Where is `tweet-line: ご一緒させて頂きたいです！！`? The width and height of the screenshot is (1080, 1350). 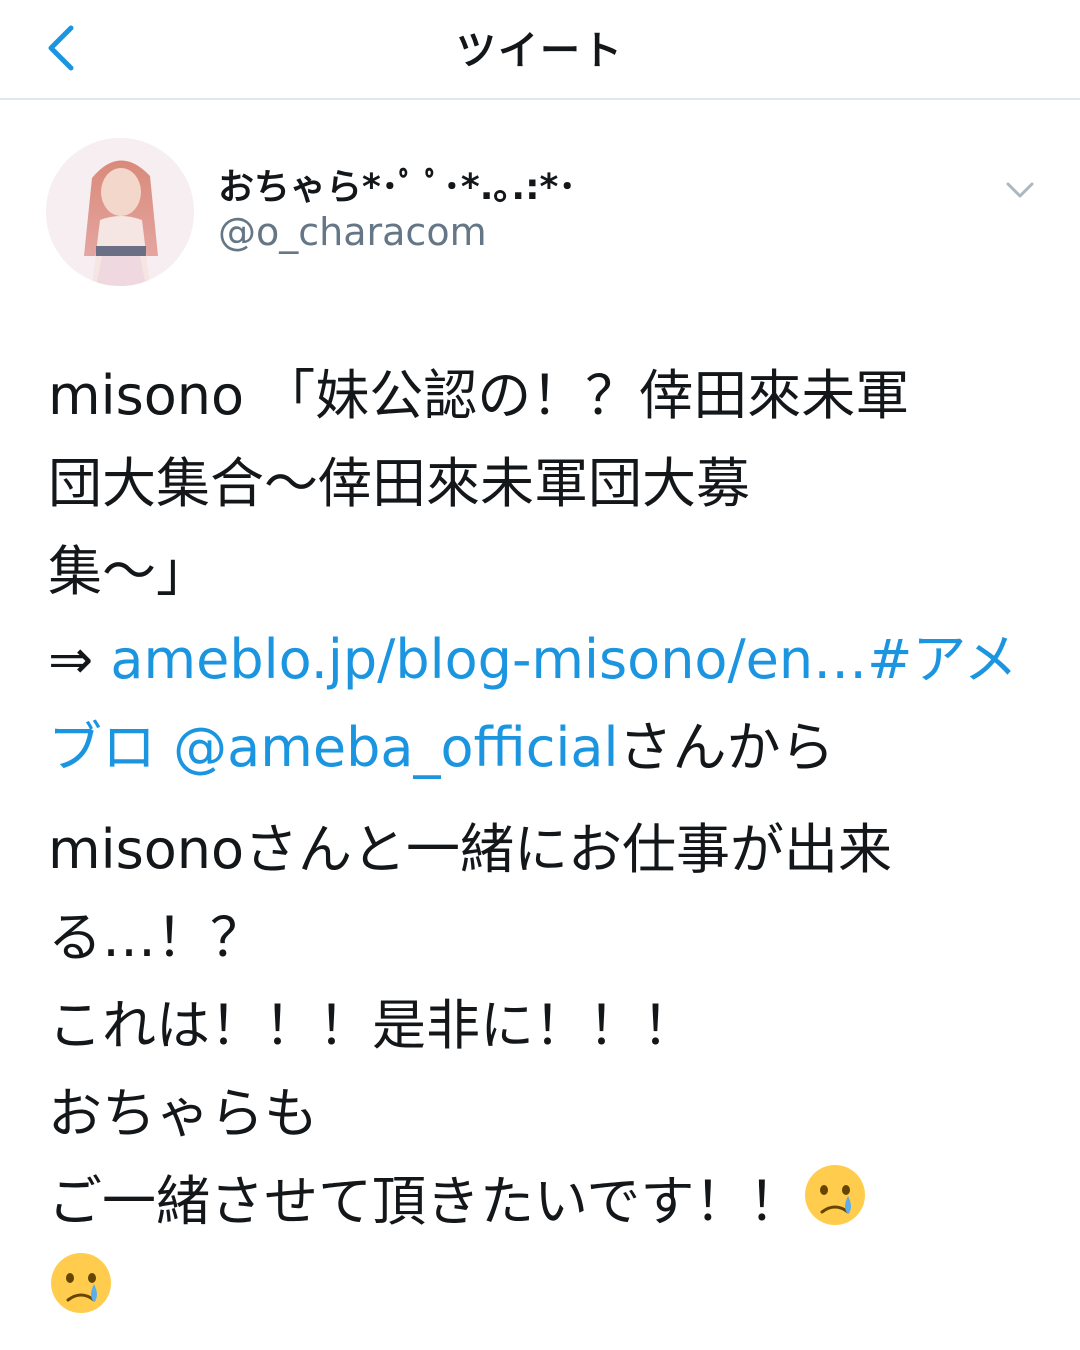
tweet-line: ご一緒させて頂きたいです！！ is located at coordinates (548, 1202).